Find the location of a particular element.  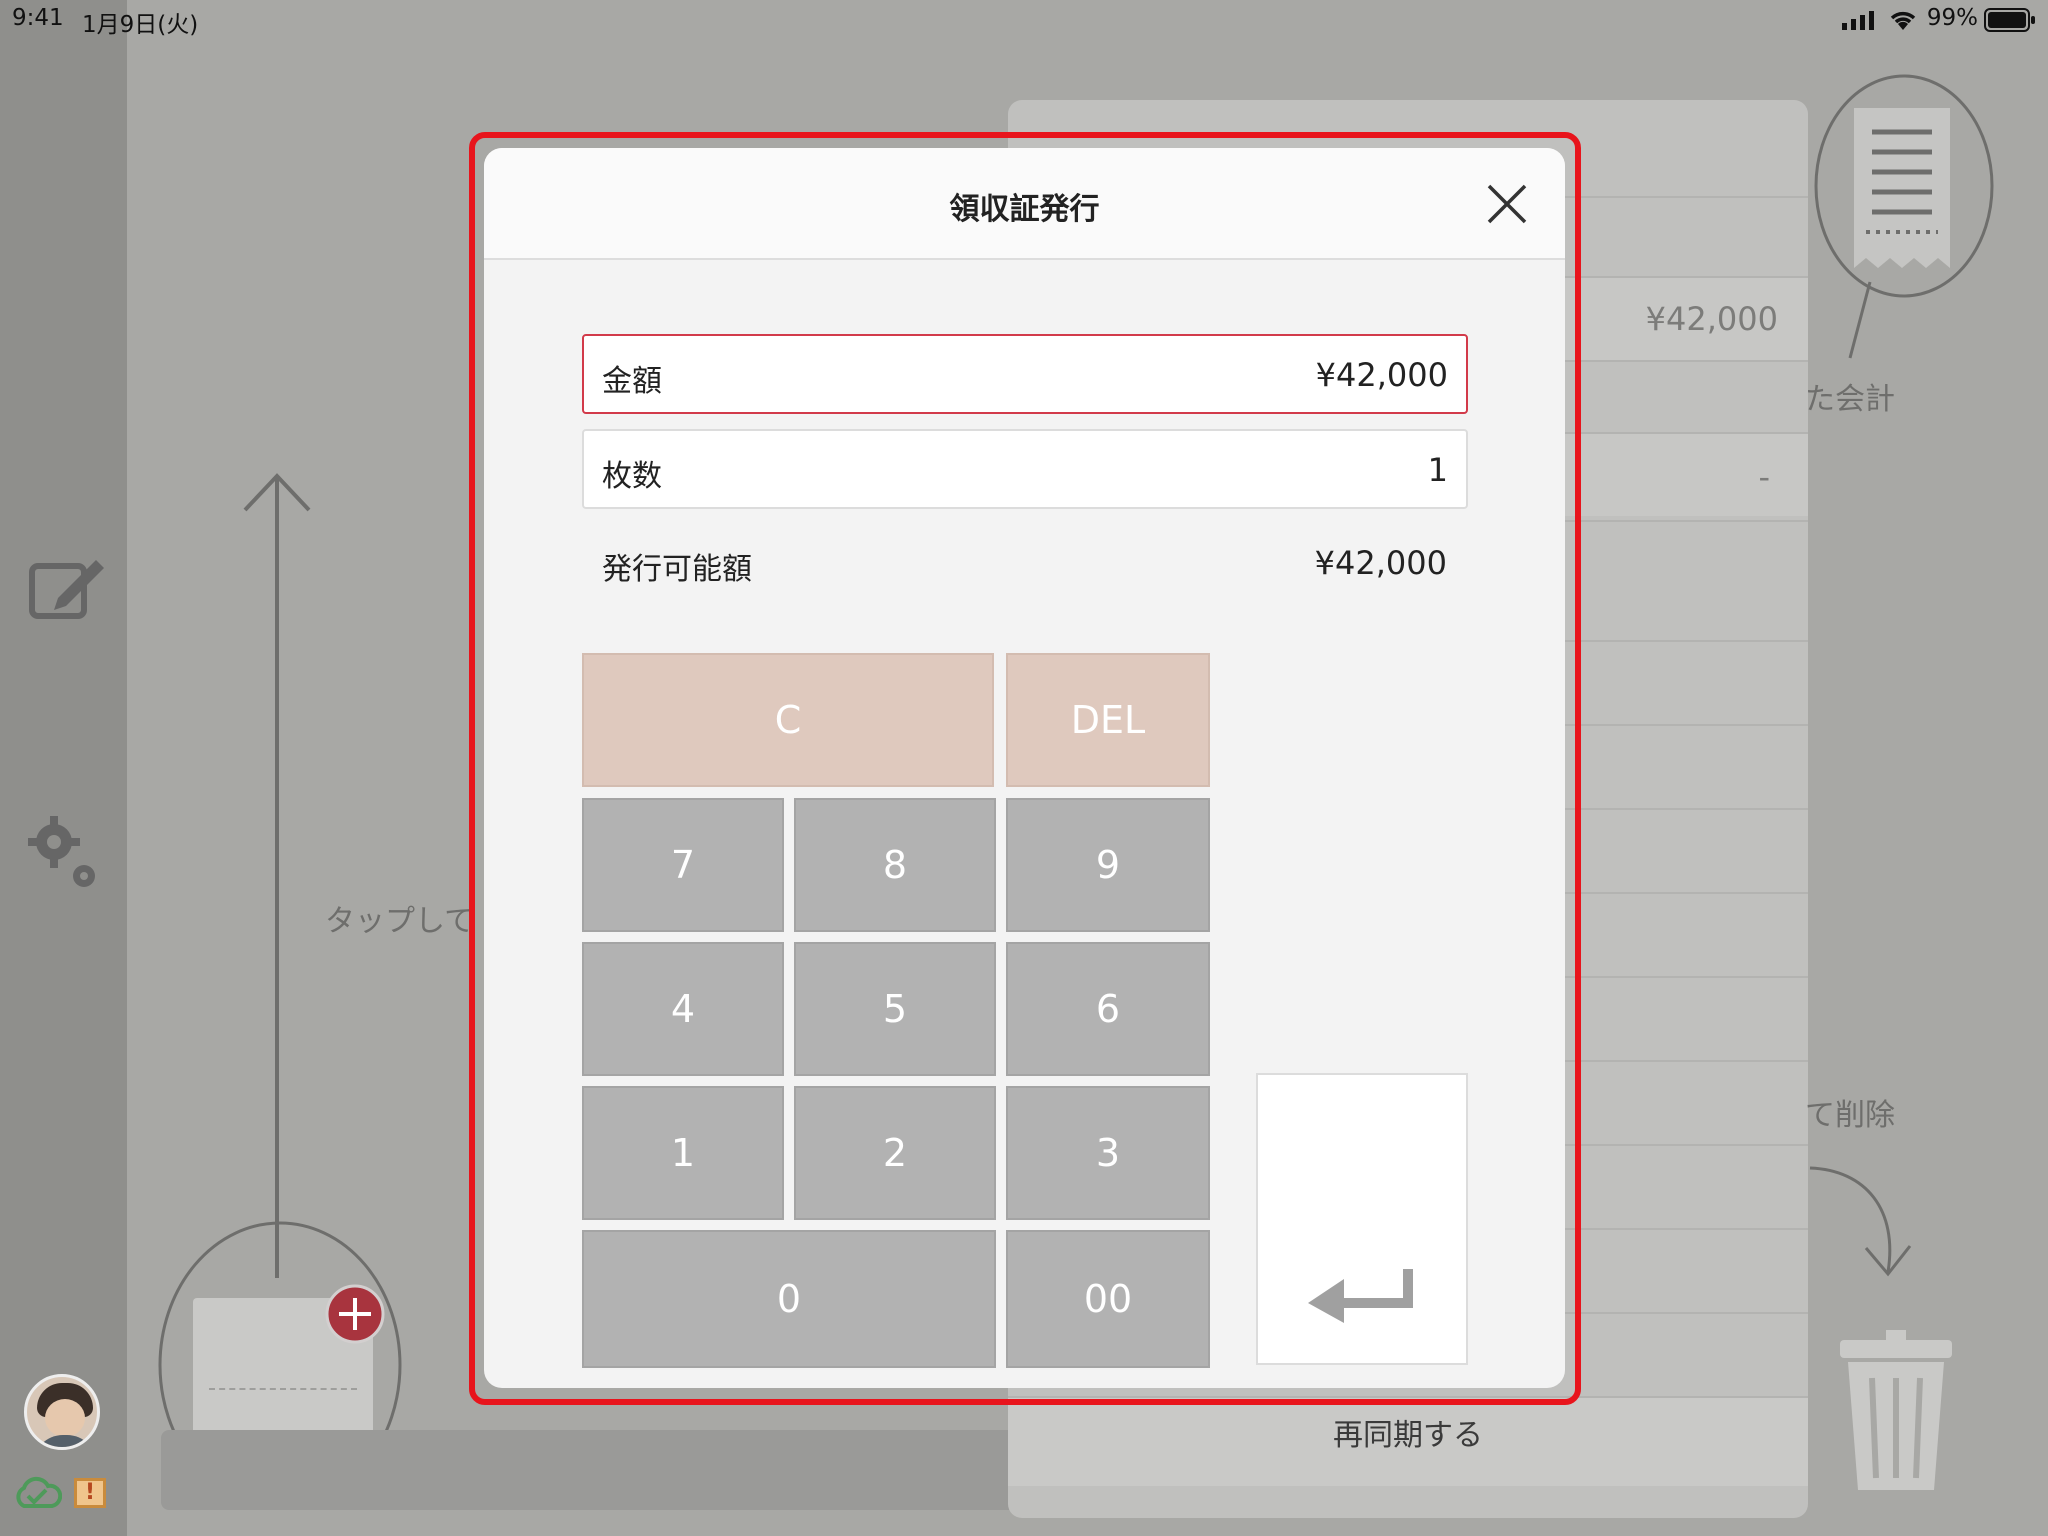

dialog-header: 領収証発行 is located at coordinates (1024, 204).